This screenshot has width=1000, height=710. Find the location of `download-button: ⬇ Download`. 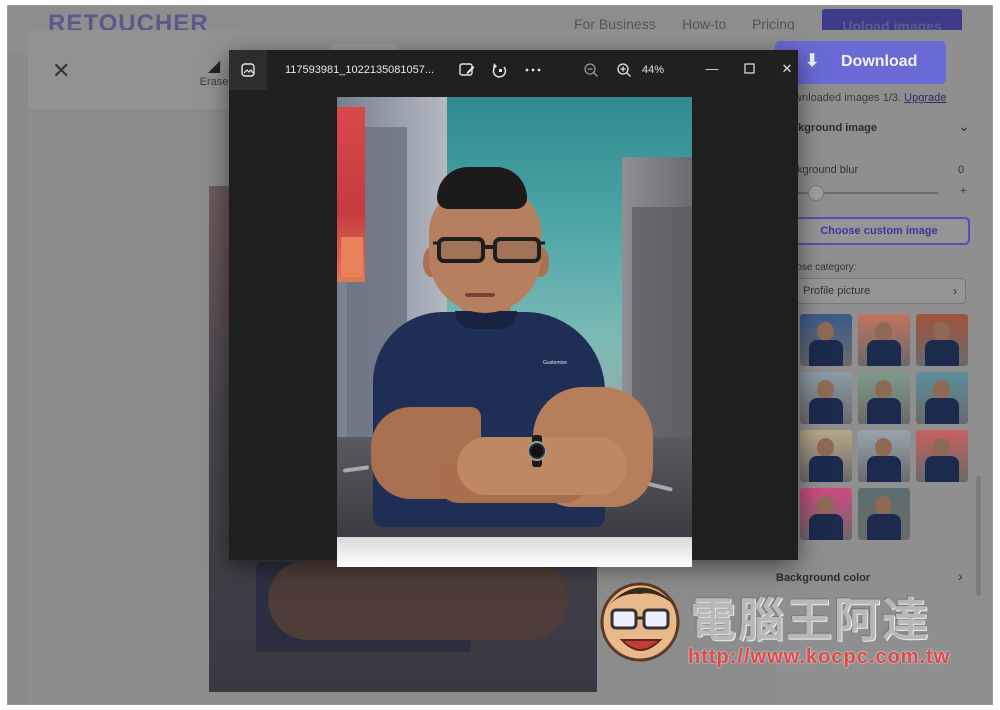

download-button: ⬇ Download is located at coordinates (860, 62).